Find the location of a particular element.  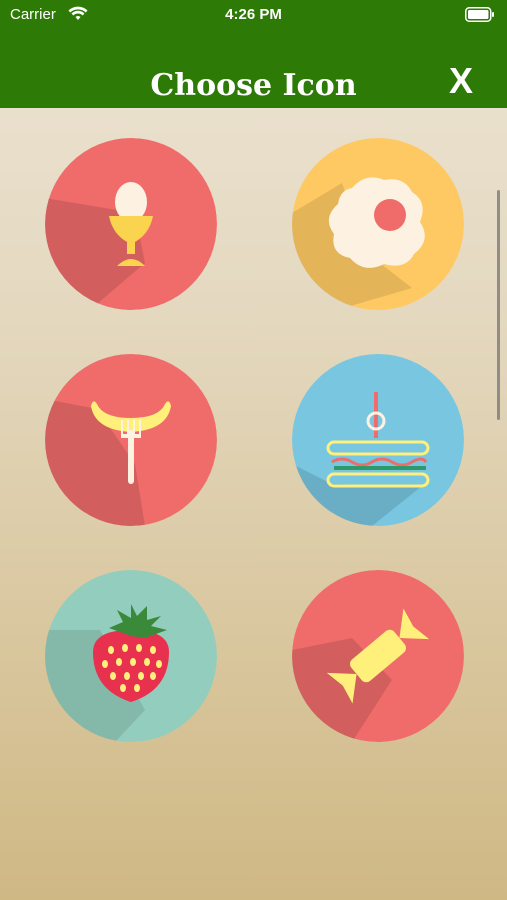

candy-icon is located at coordinates (378, 656).